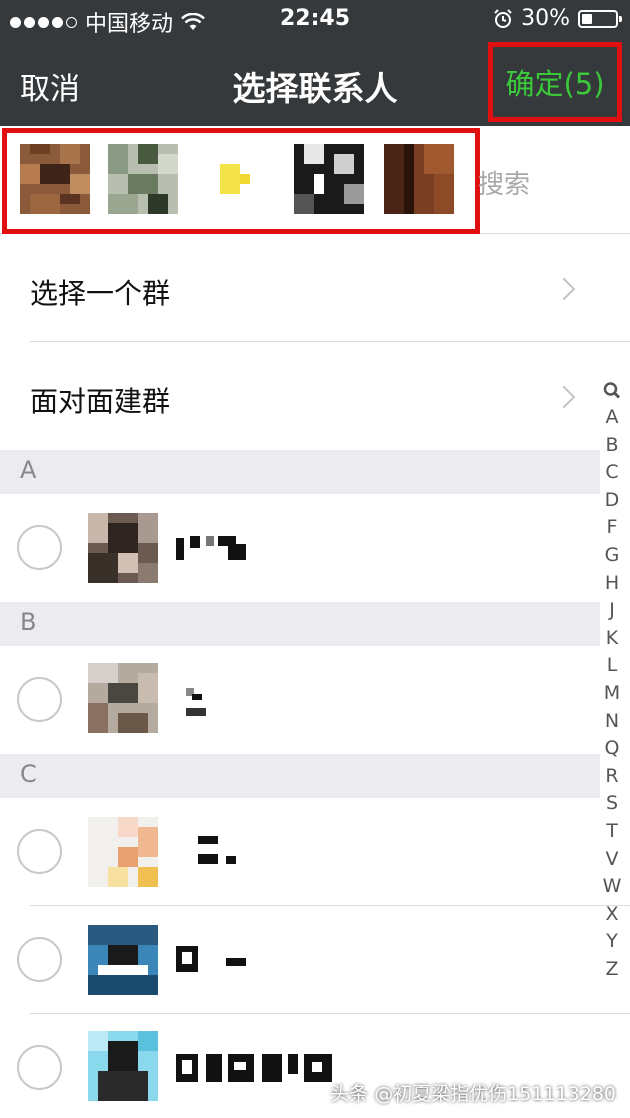 The width and height of the screenshot is (630, 1118). Describe the element at coordinates (300, 472) in the screenshot. I see `section-header-a: A` at that location.